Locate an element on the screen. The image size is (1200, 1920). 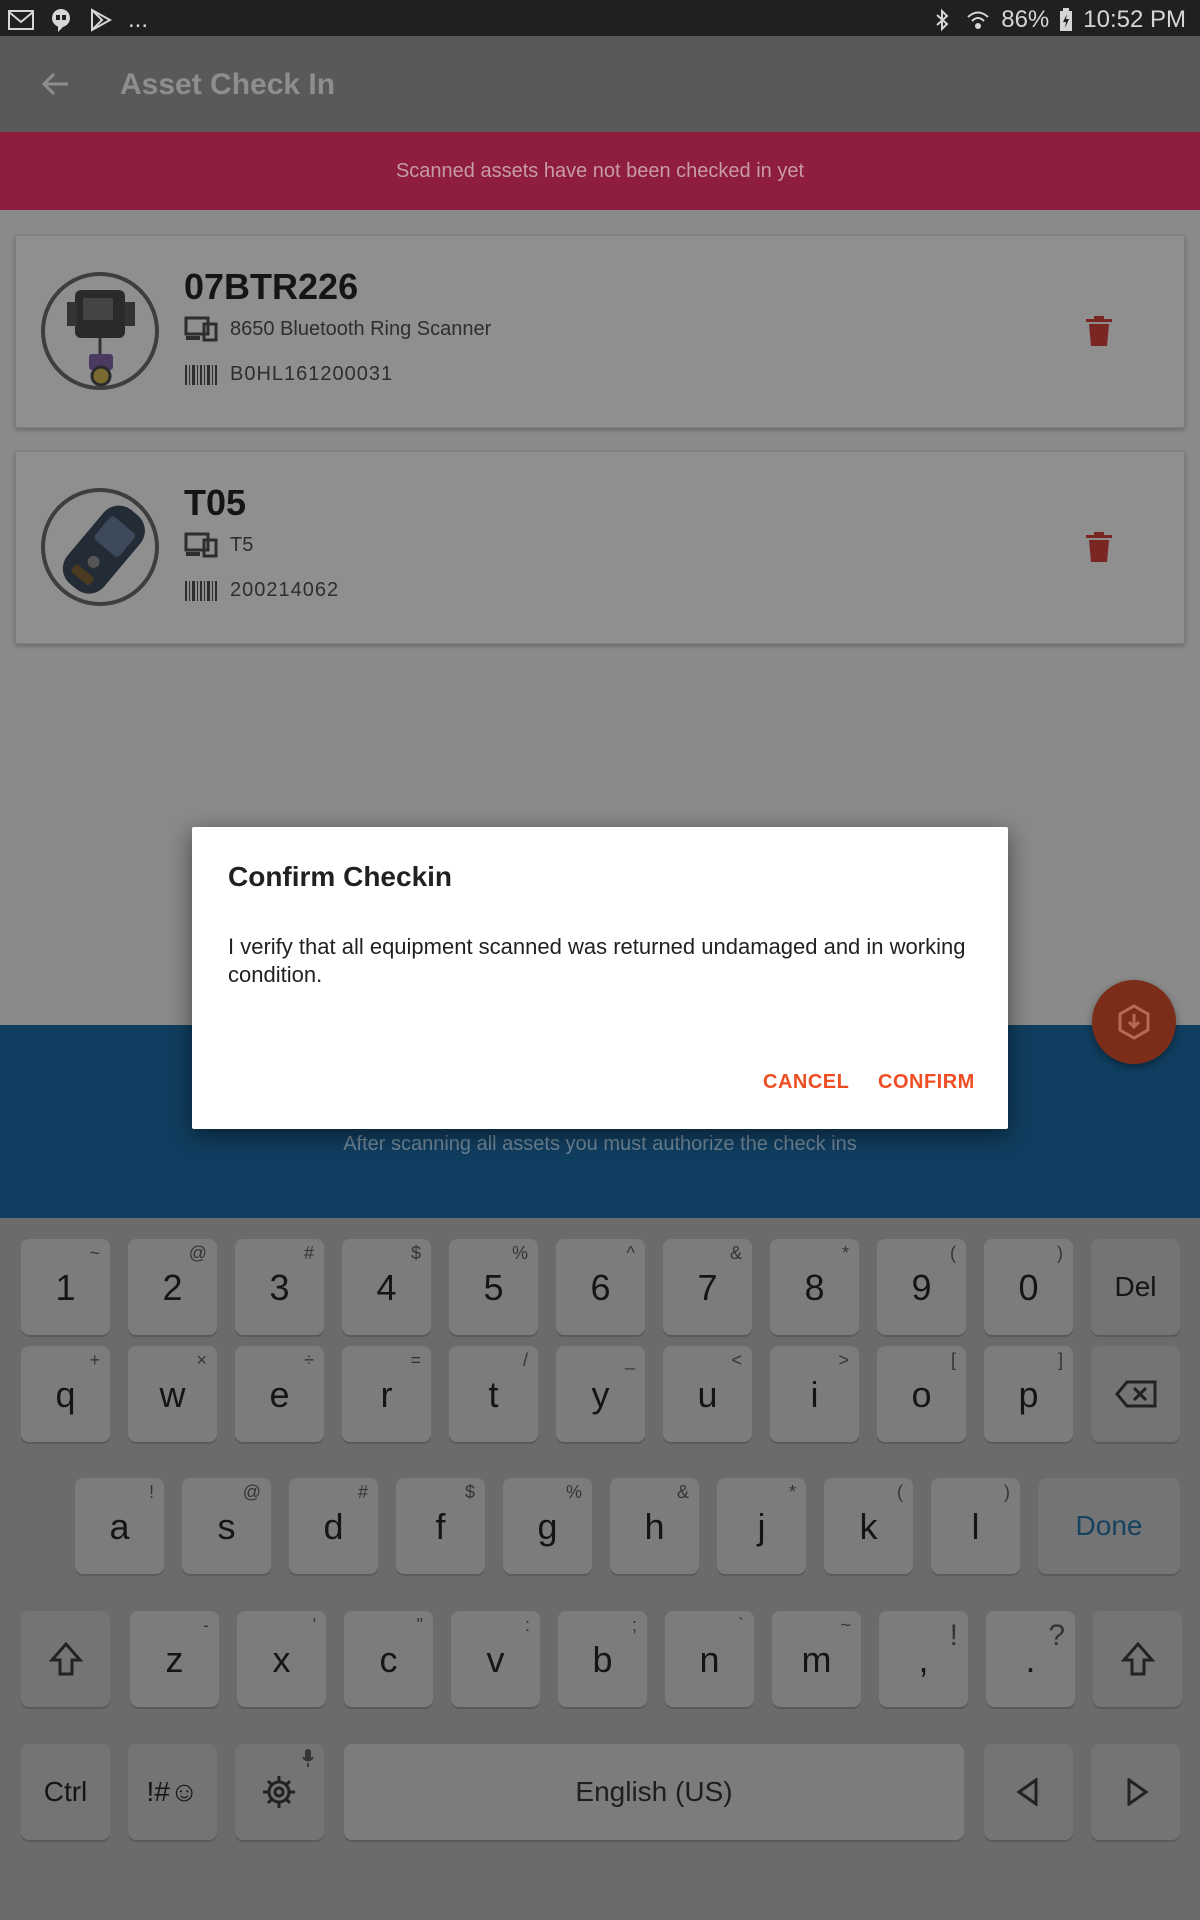
key-7: 7 & is located at coordinates (707, 1287).